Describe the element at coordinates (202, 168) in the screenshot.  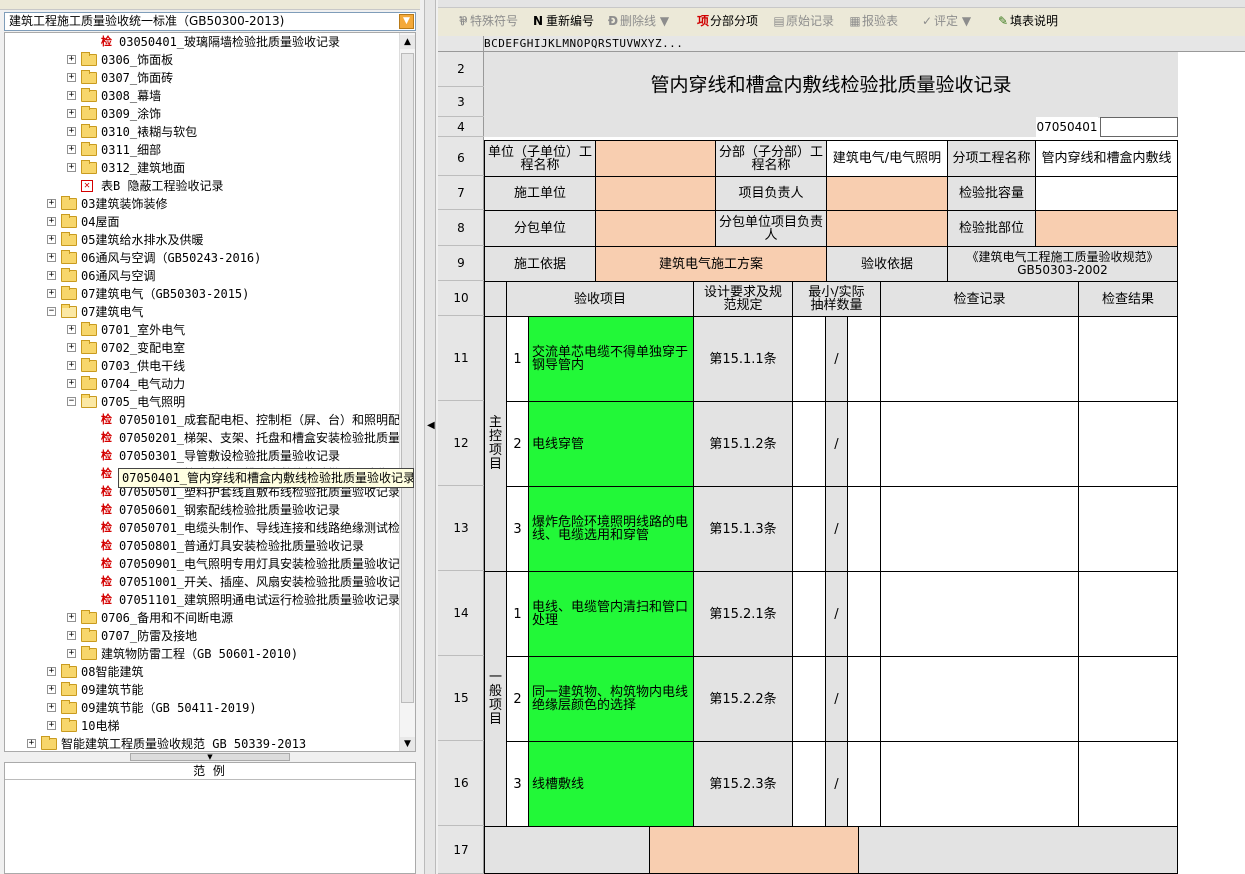
I see `tree-node: +0312_建筑地面` at that location.